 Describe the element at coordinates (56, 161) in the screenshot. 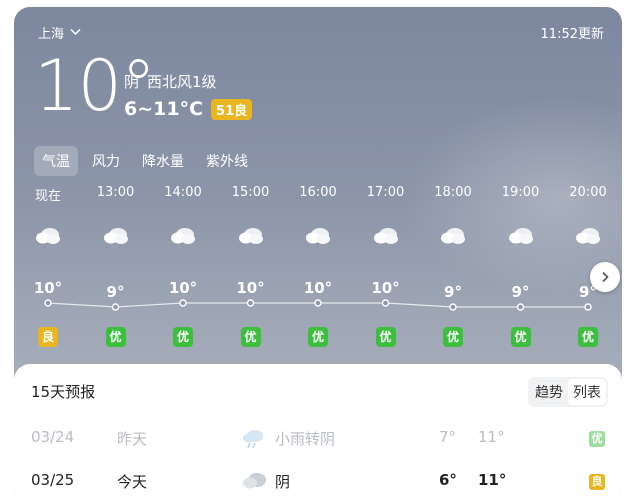

I see `tab-temperature: 气温` at that location.